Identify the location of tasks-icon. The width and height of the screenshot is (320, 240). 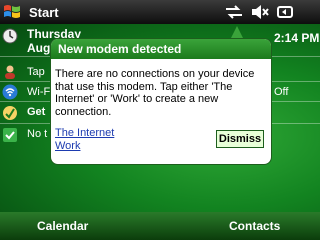
(10, 135).